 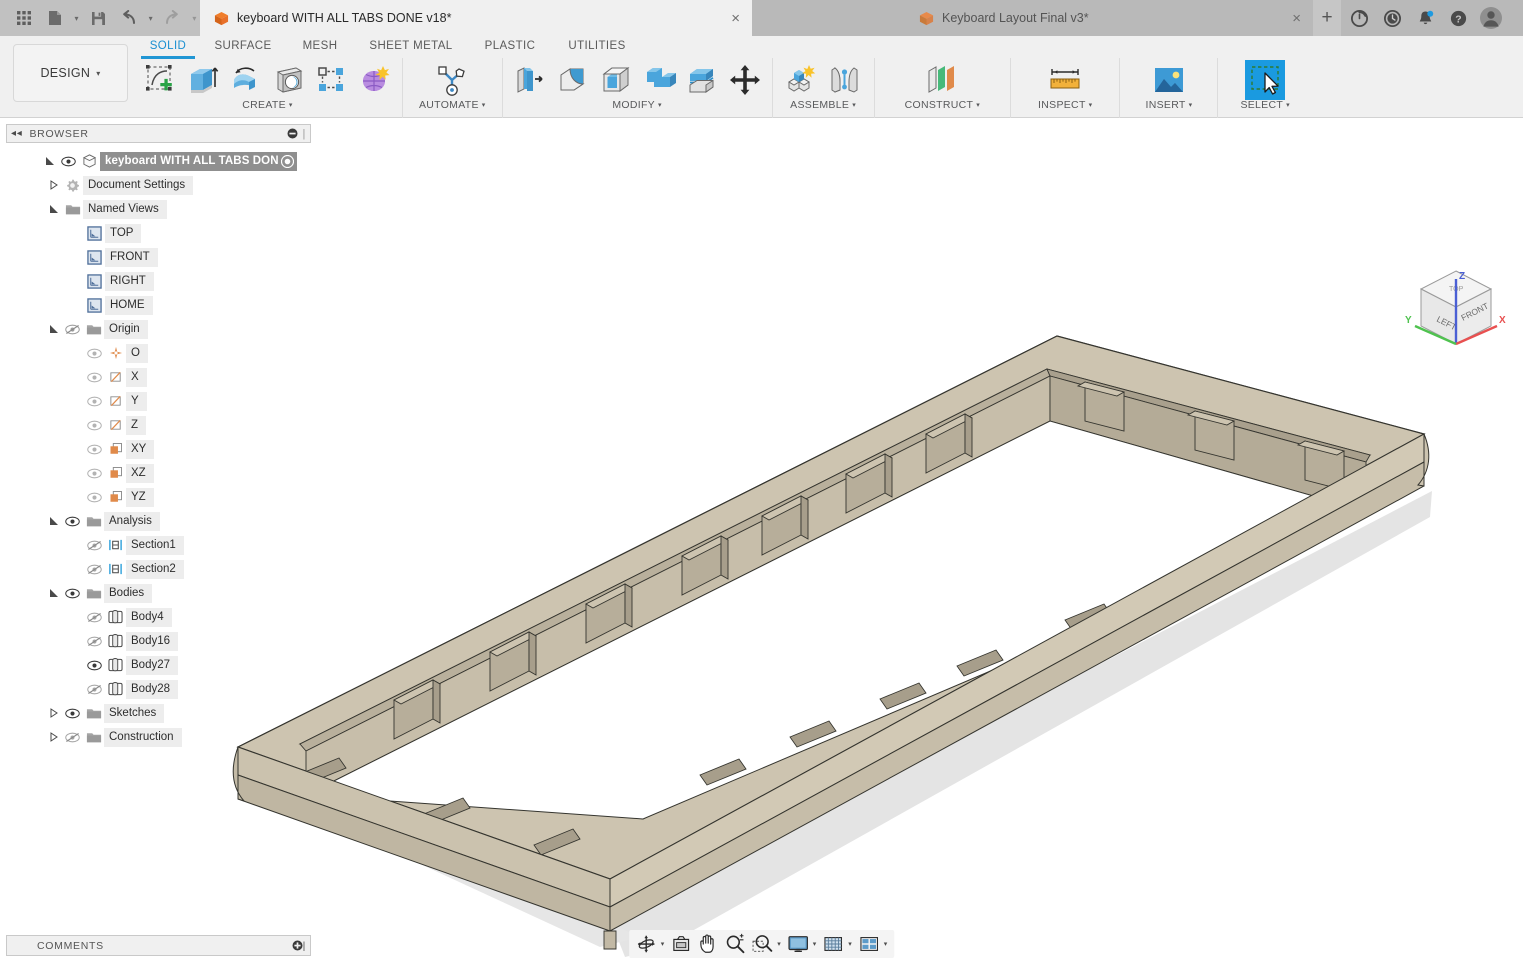 What do you see at coordinates (942, 80) in the screenshot?
I see `offset-plane-button` at bounding box center [942, 80].